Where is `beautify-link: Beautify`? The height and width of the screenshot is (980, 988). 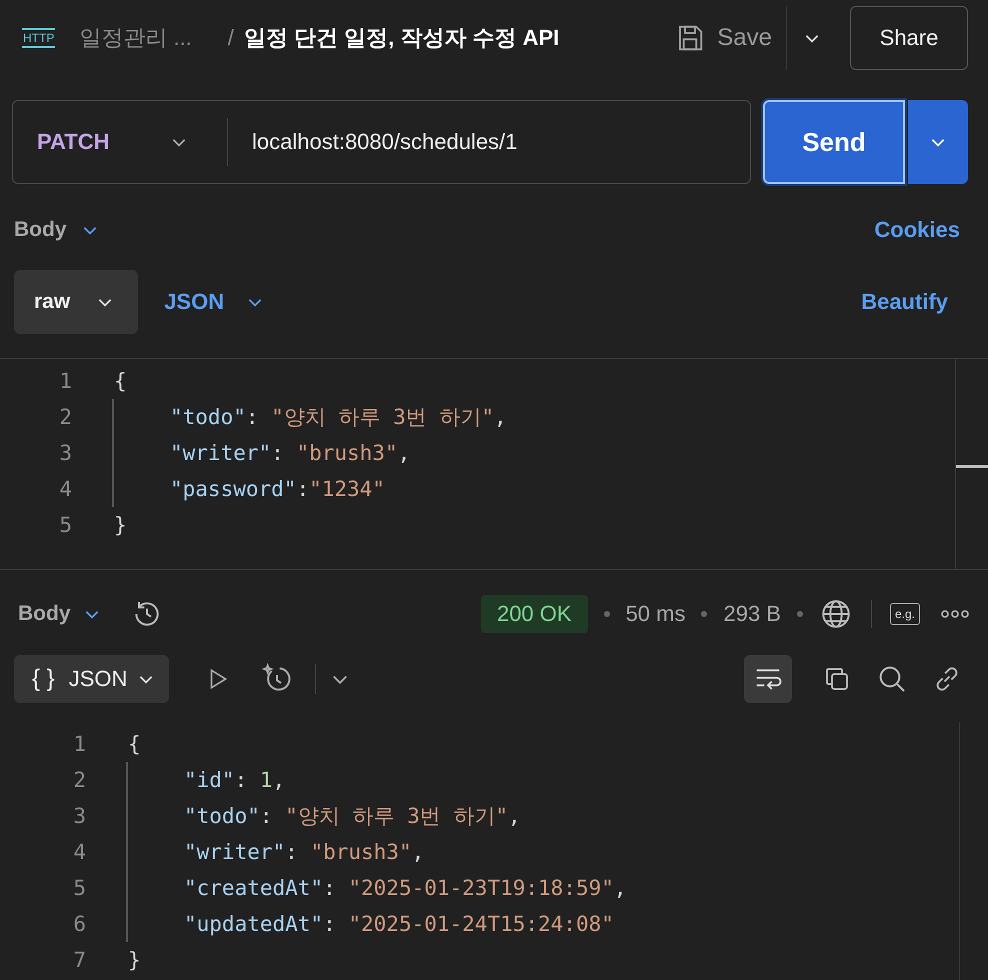
beautify-link: Beautify is located at coordinates (904, 302).